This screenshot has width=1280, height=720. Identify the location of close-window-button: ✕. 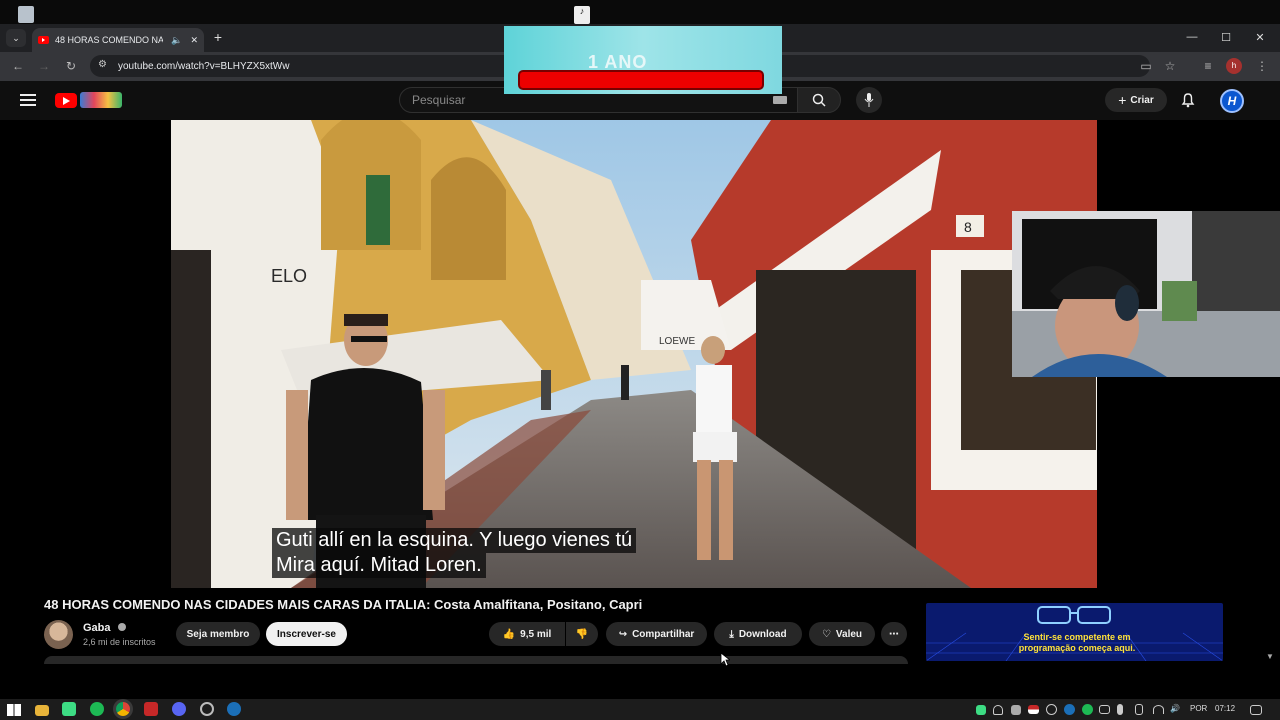
(1260, 37).